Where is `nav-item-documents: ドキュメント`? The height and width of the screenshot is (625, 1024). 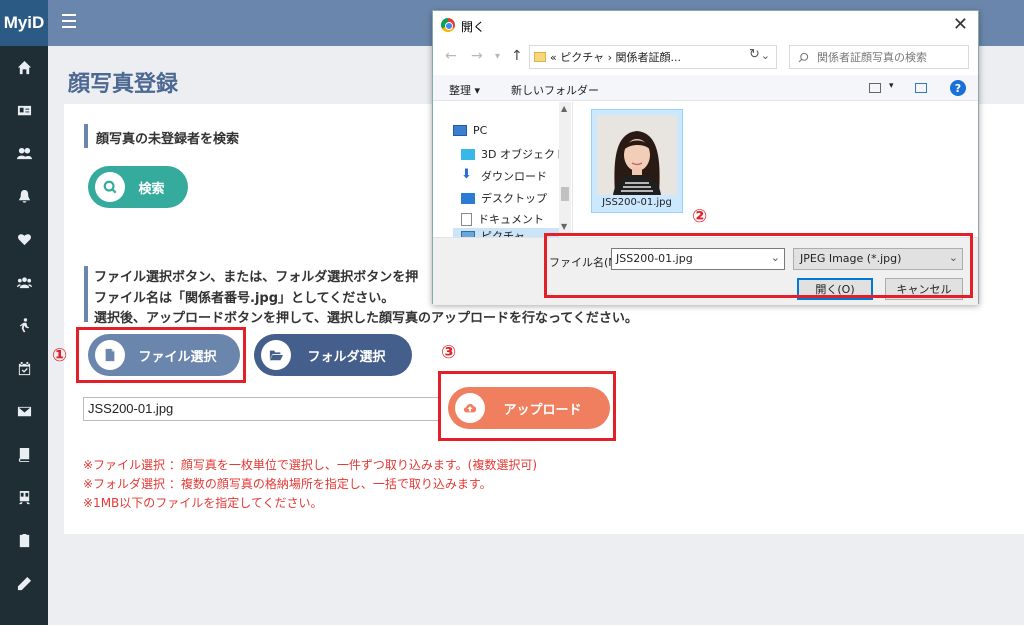
nav-item-documents: ドキュメント is located at coordinates (502, 219).